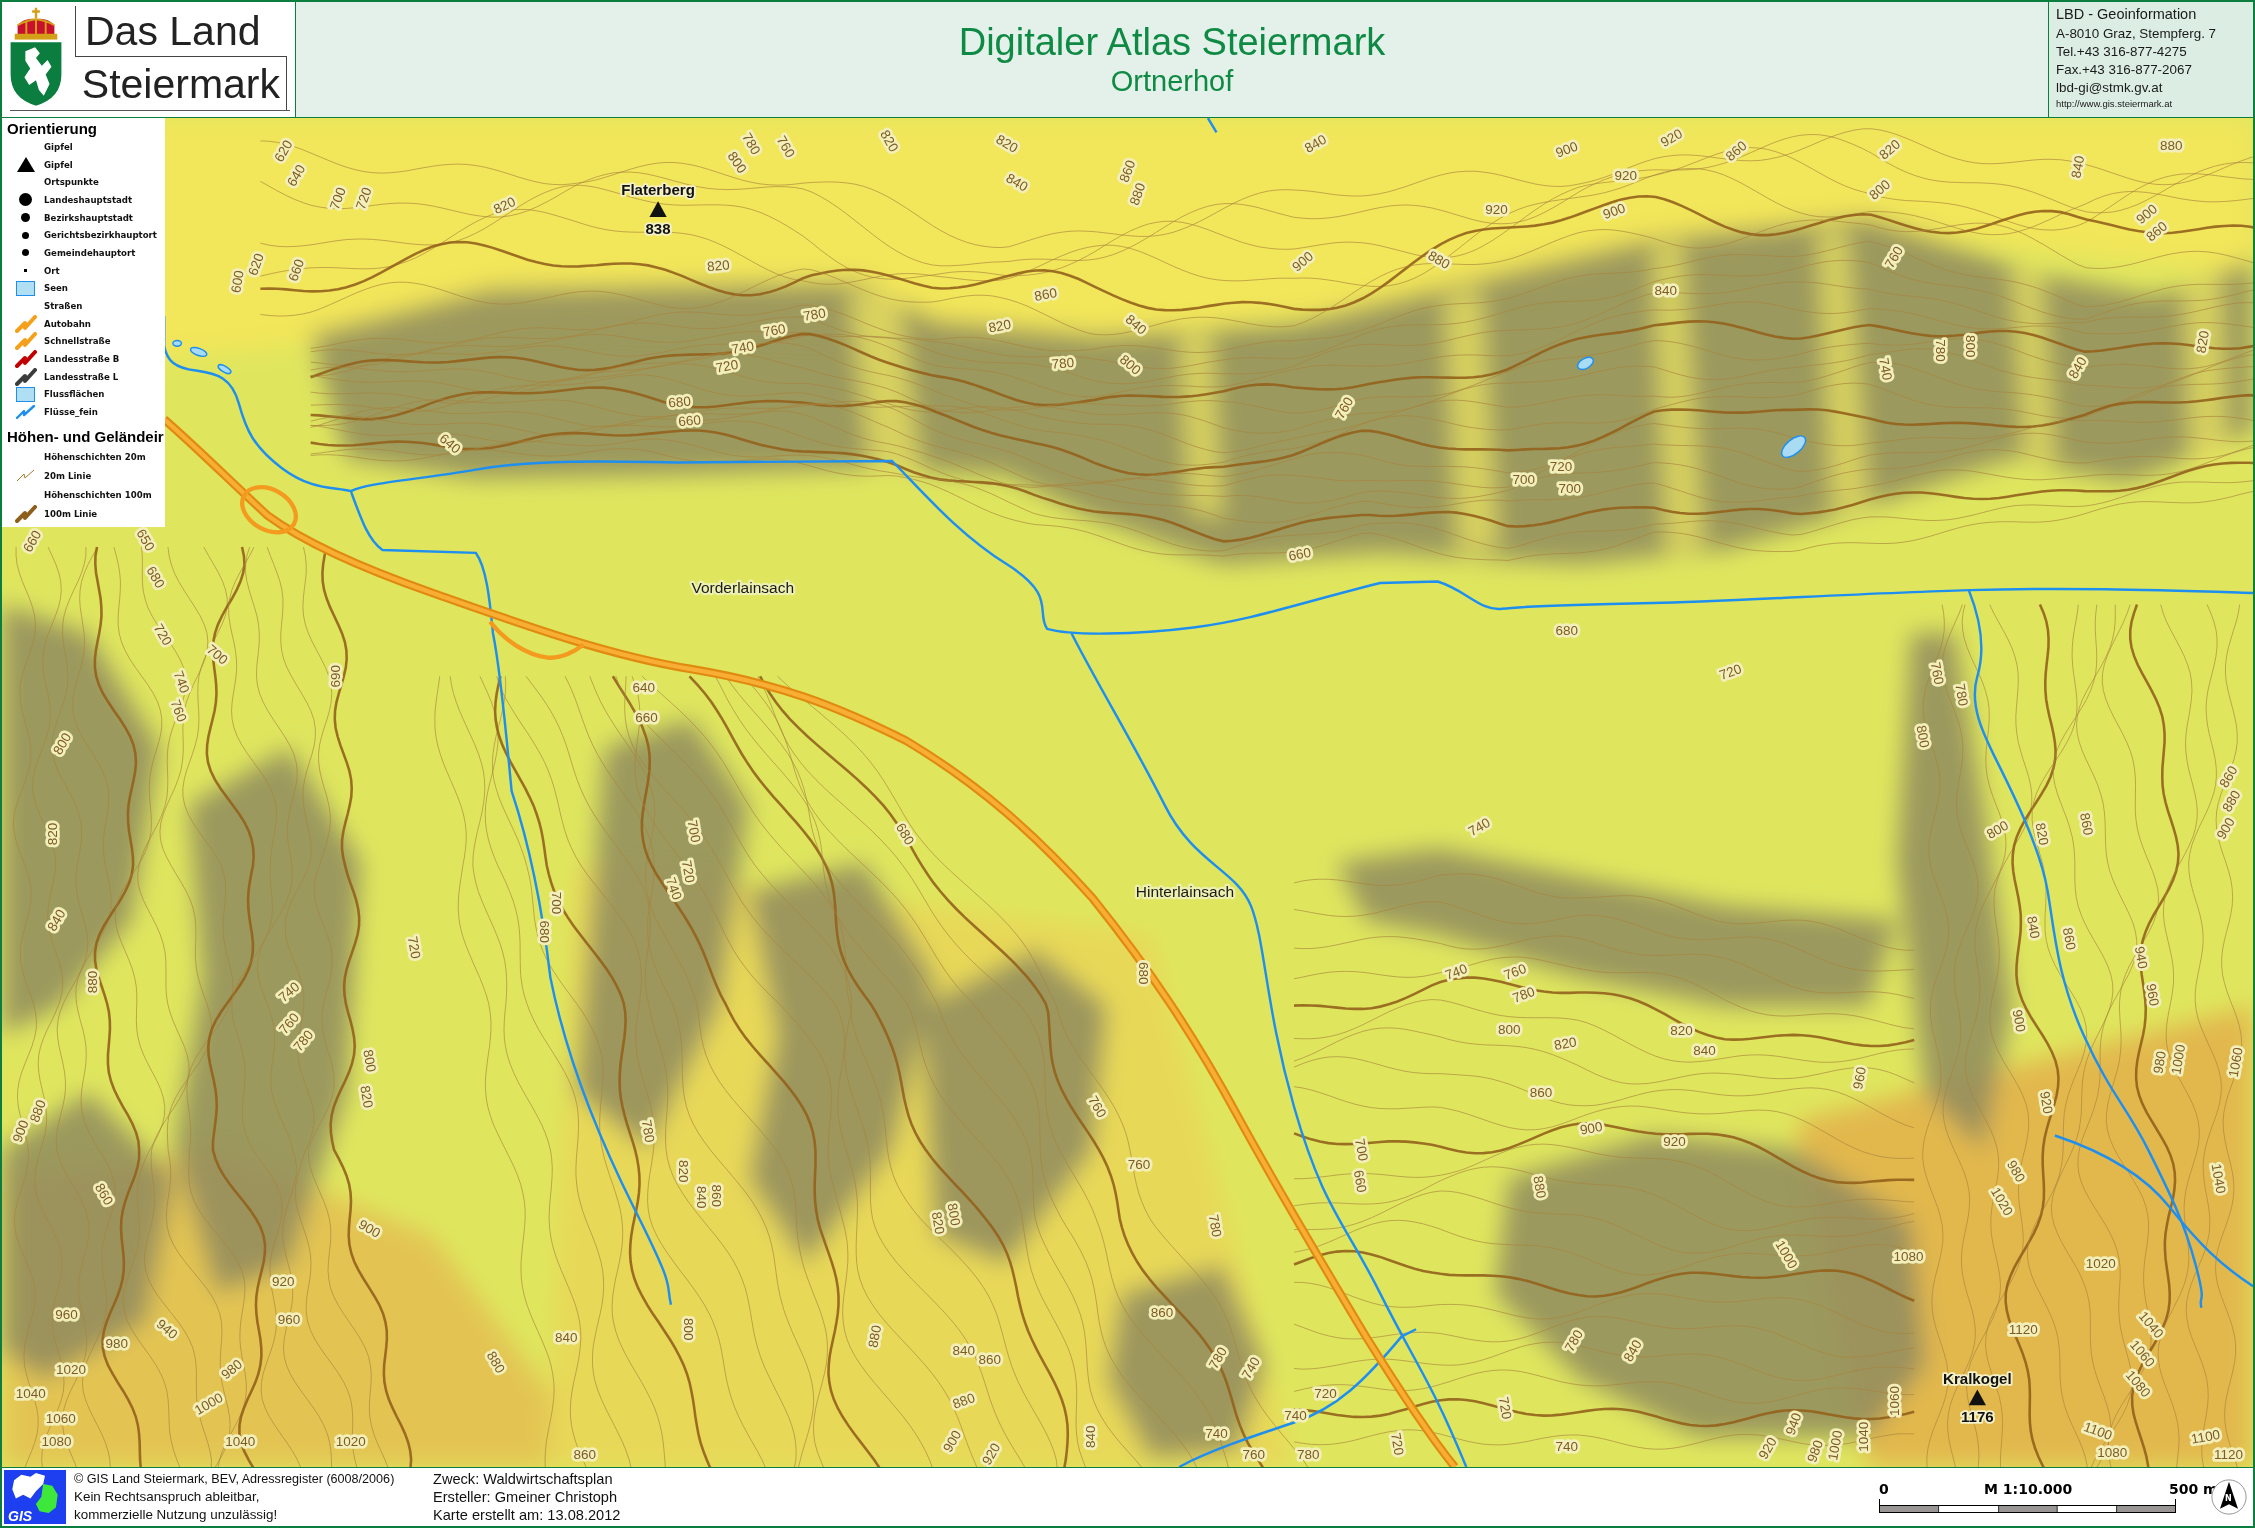 The height and width of the screenshot is (1528, 2255). Describe the element at coordinates (68, 475) in the screenshot. I see `legend-label: 20m Linie` at that location.